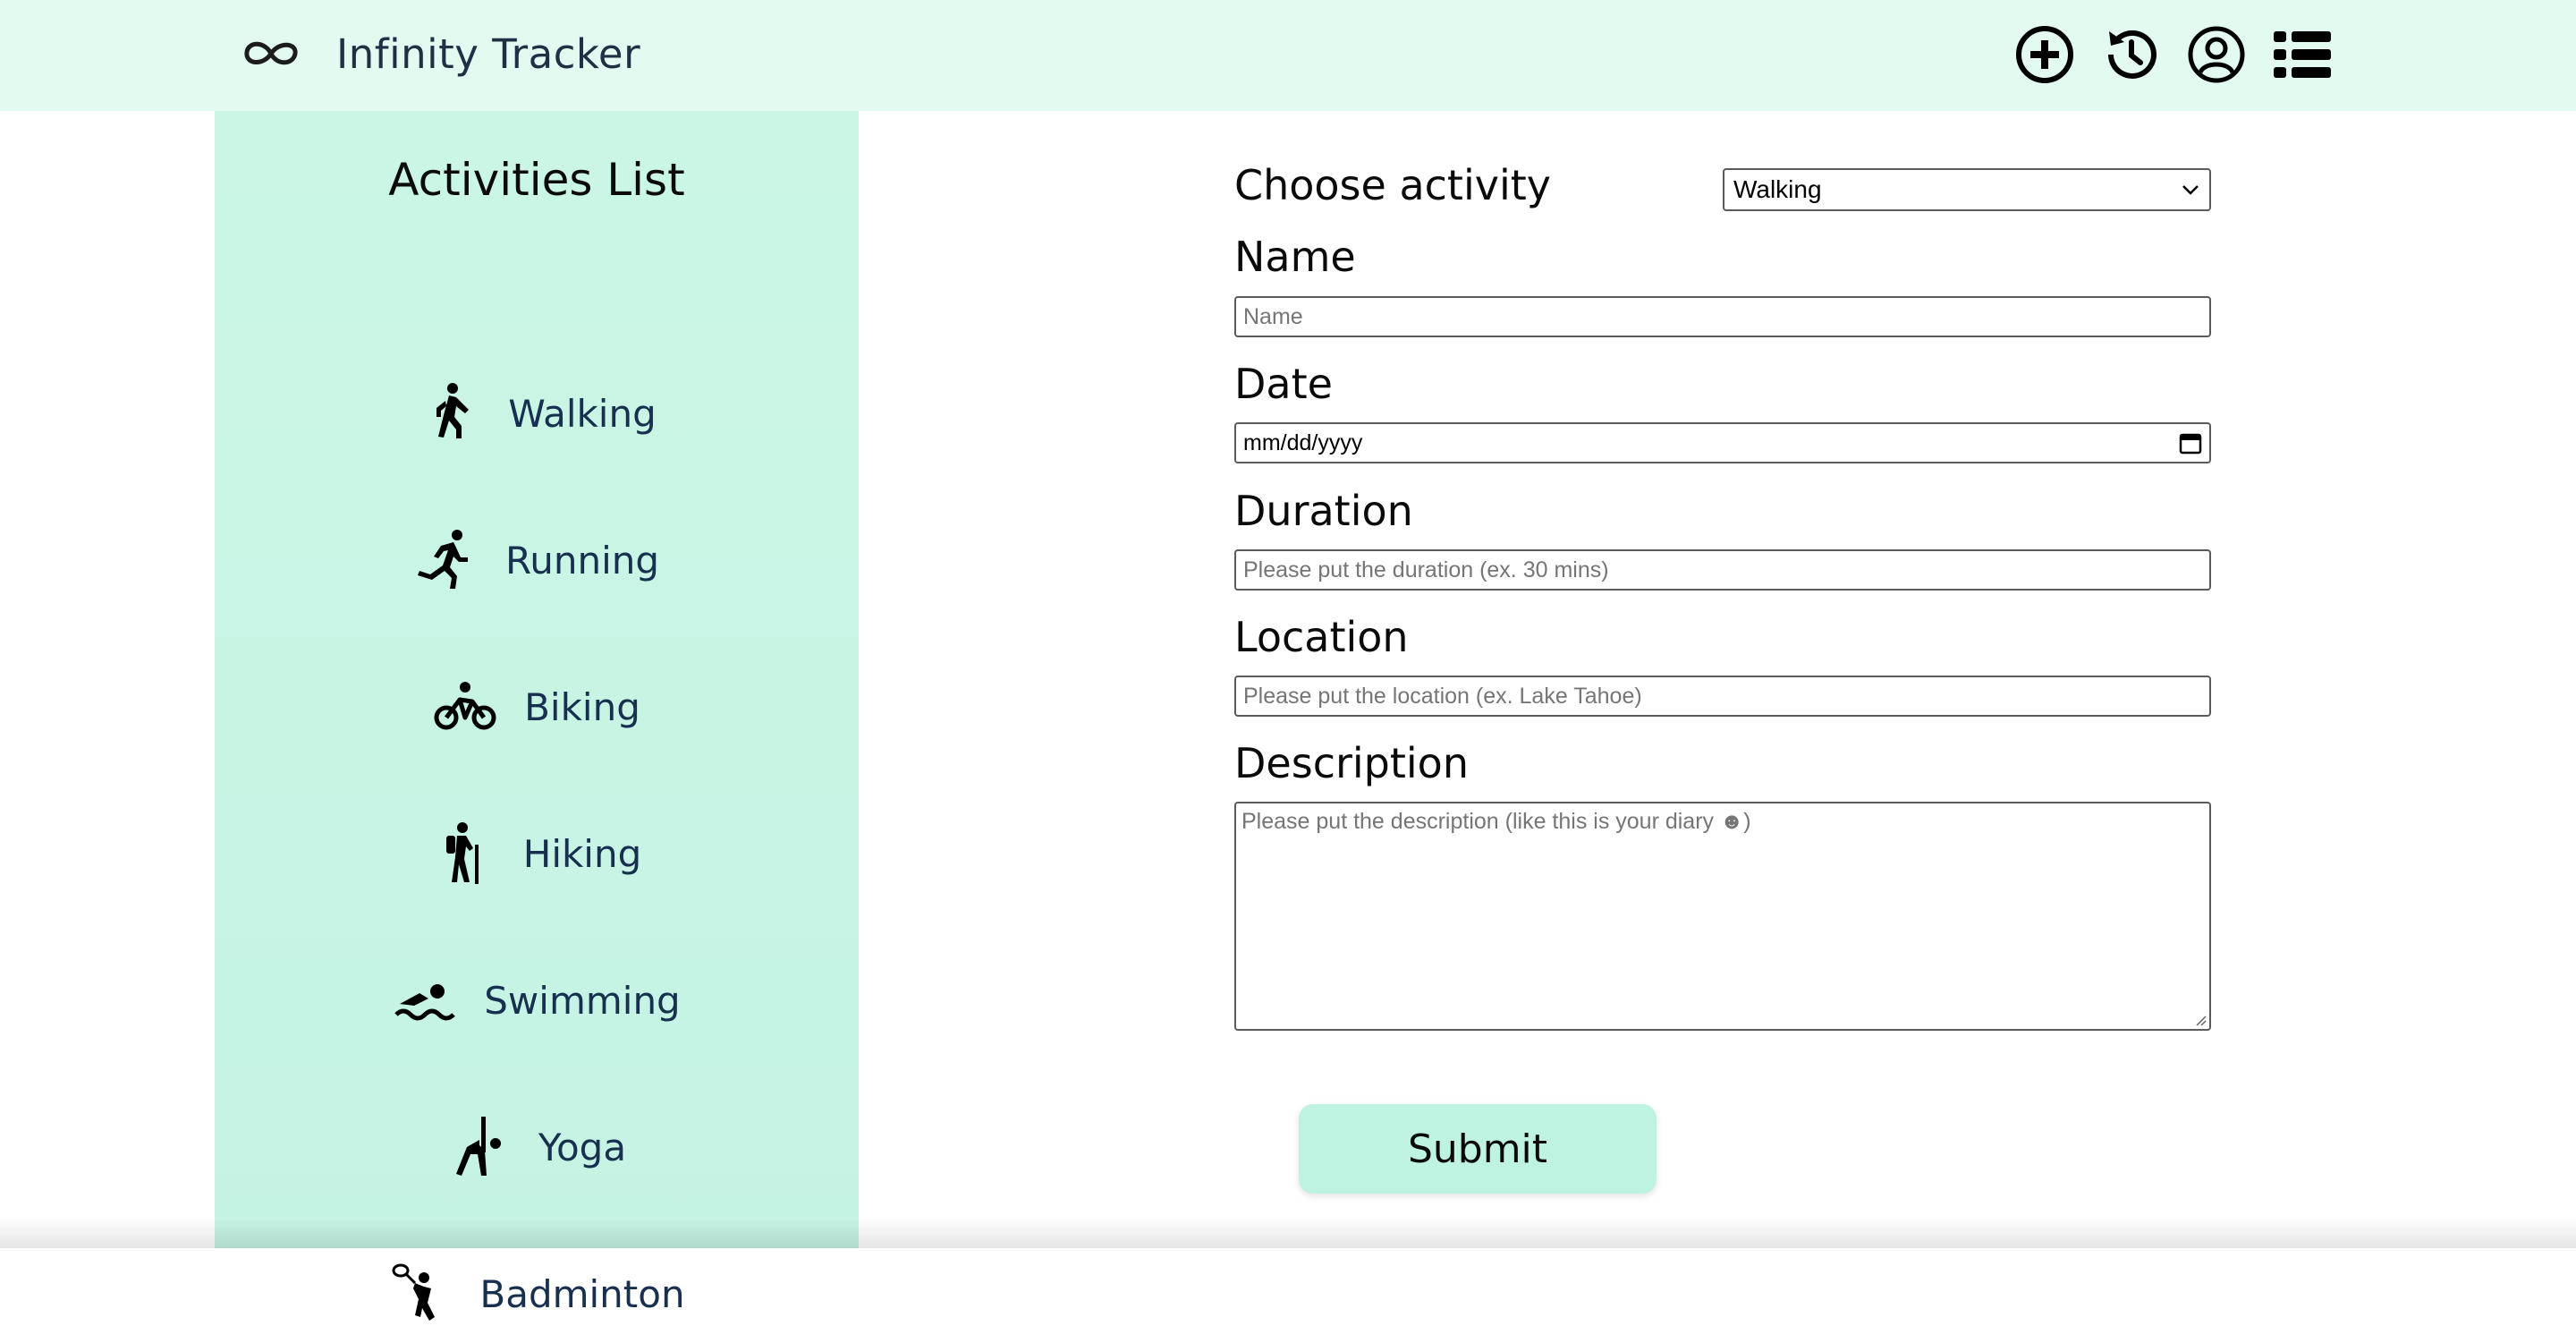 The image size is (2576, 1343). Describe the element at coordinates (2173, 54) in the screenshot. I see `header-nav` at that location.